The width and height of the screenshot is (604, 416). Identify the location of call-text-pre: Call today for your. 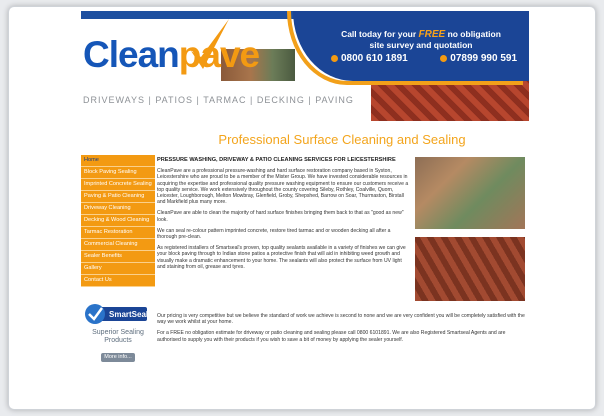
(380, 34).